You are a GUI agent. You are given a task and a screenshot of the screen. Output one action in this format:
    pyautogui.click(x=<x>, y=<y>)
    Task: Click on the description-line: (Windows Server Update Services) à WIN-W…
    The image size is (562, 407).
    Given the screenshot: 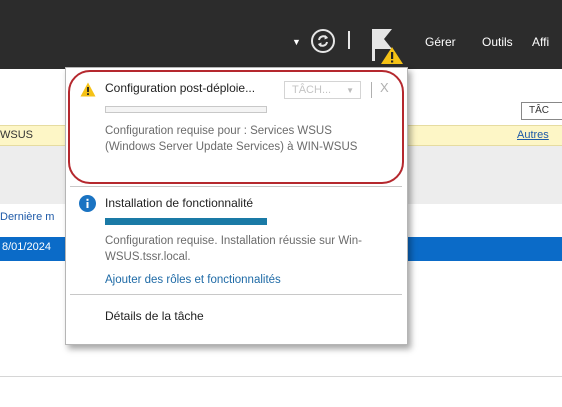 What is the action you would take?
    pyautogui.click(x=231, y=146)
    